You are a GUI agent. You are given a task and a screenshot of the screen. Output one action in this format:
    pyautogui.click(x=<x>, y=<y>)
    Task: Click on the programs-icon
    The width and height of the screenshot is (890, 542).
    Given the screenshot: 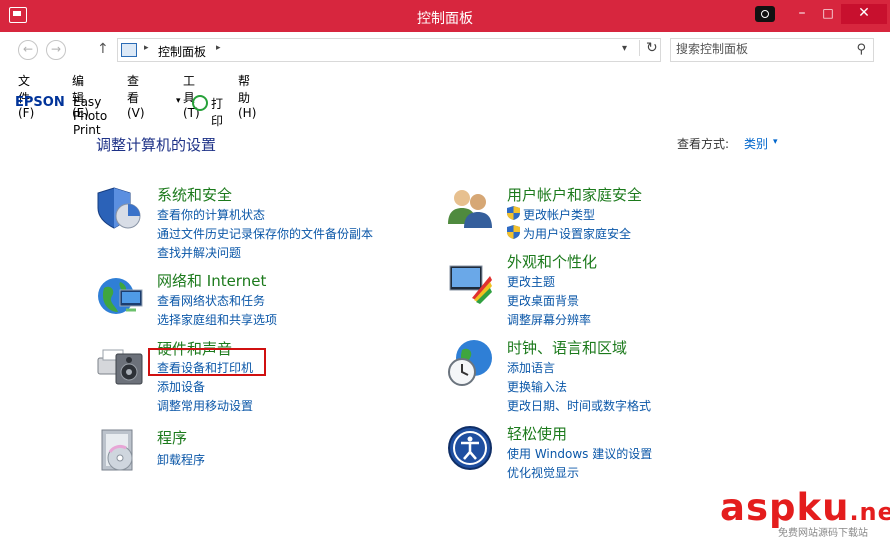 What is the action you would take?
    pyautogui.click(x=120, y=450)
    